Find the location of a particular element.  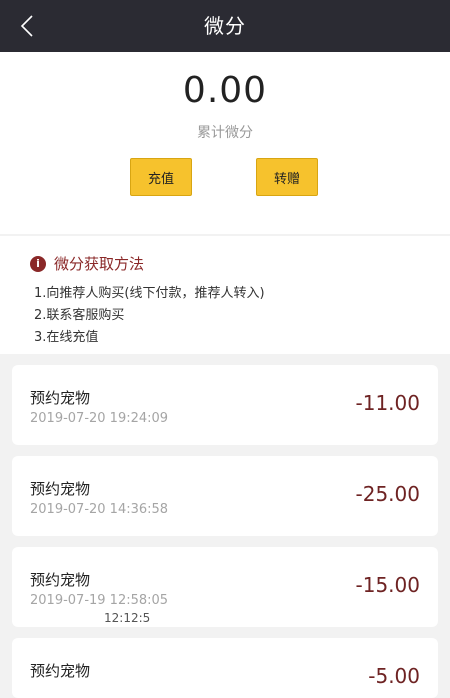

record-time: 2019-07-19 12:58:05 is located at coordinates (99, 600).